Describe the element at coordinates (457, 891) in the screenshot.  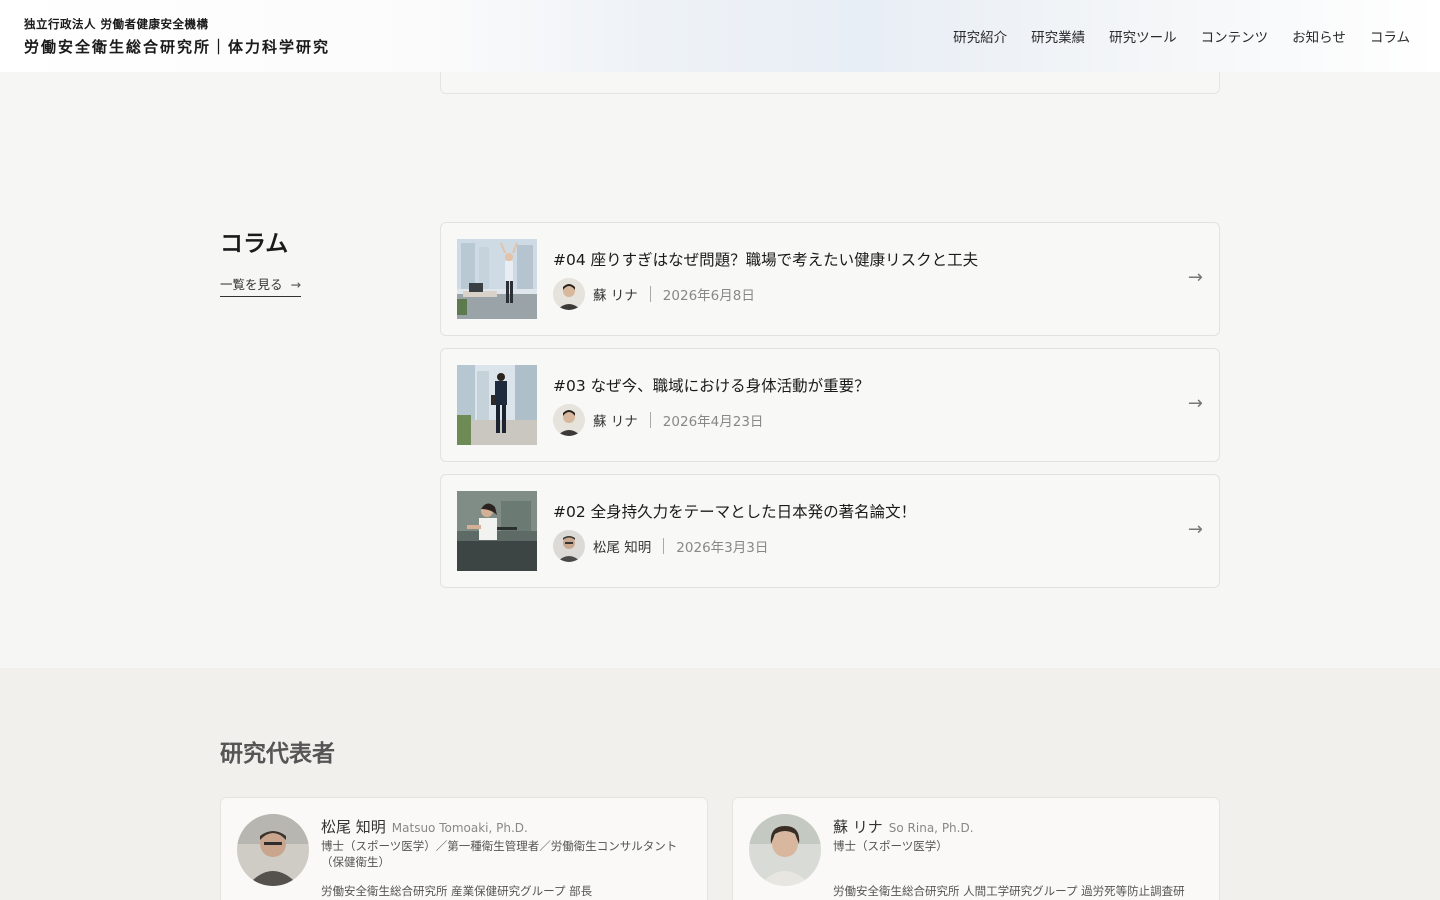
I see `representative-affiliation: 労働安全衛生総合研究所 産業保健研究グループ 部長` at that location.